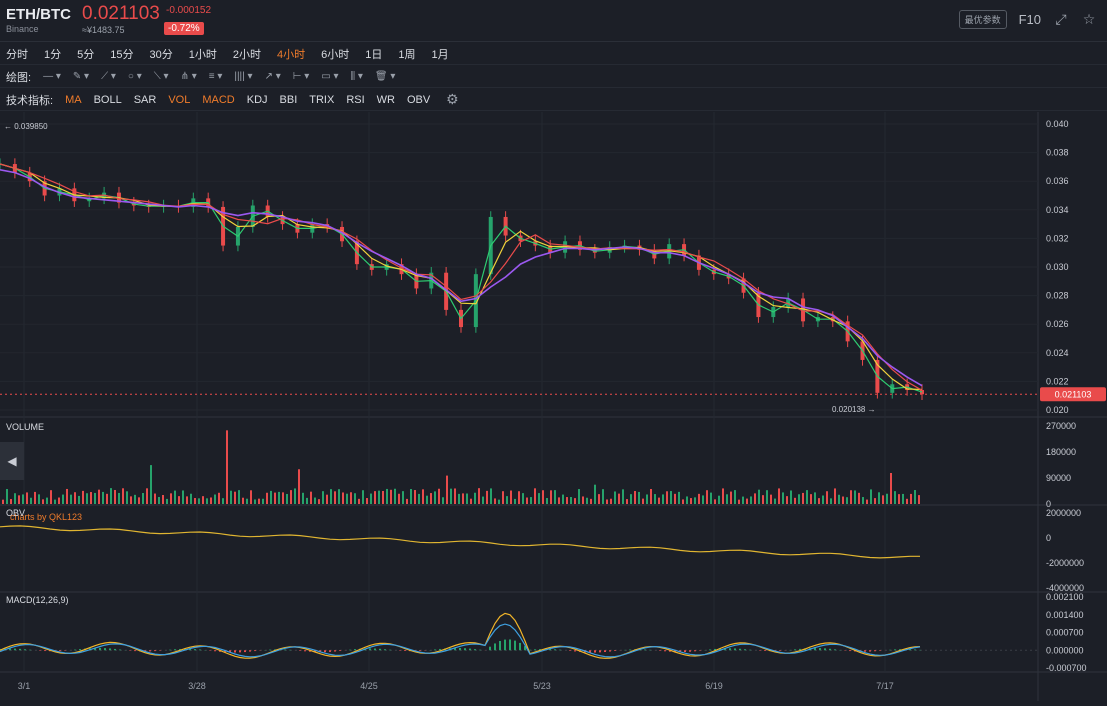 This screenshot has height=706, width=1107. What do you see at coordinates (460, 635) in the screenshot?
I see `macd-dif-line` at bounding box center [460, 635].